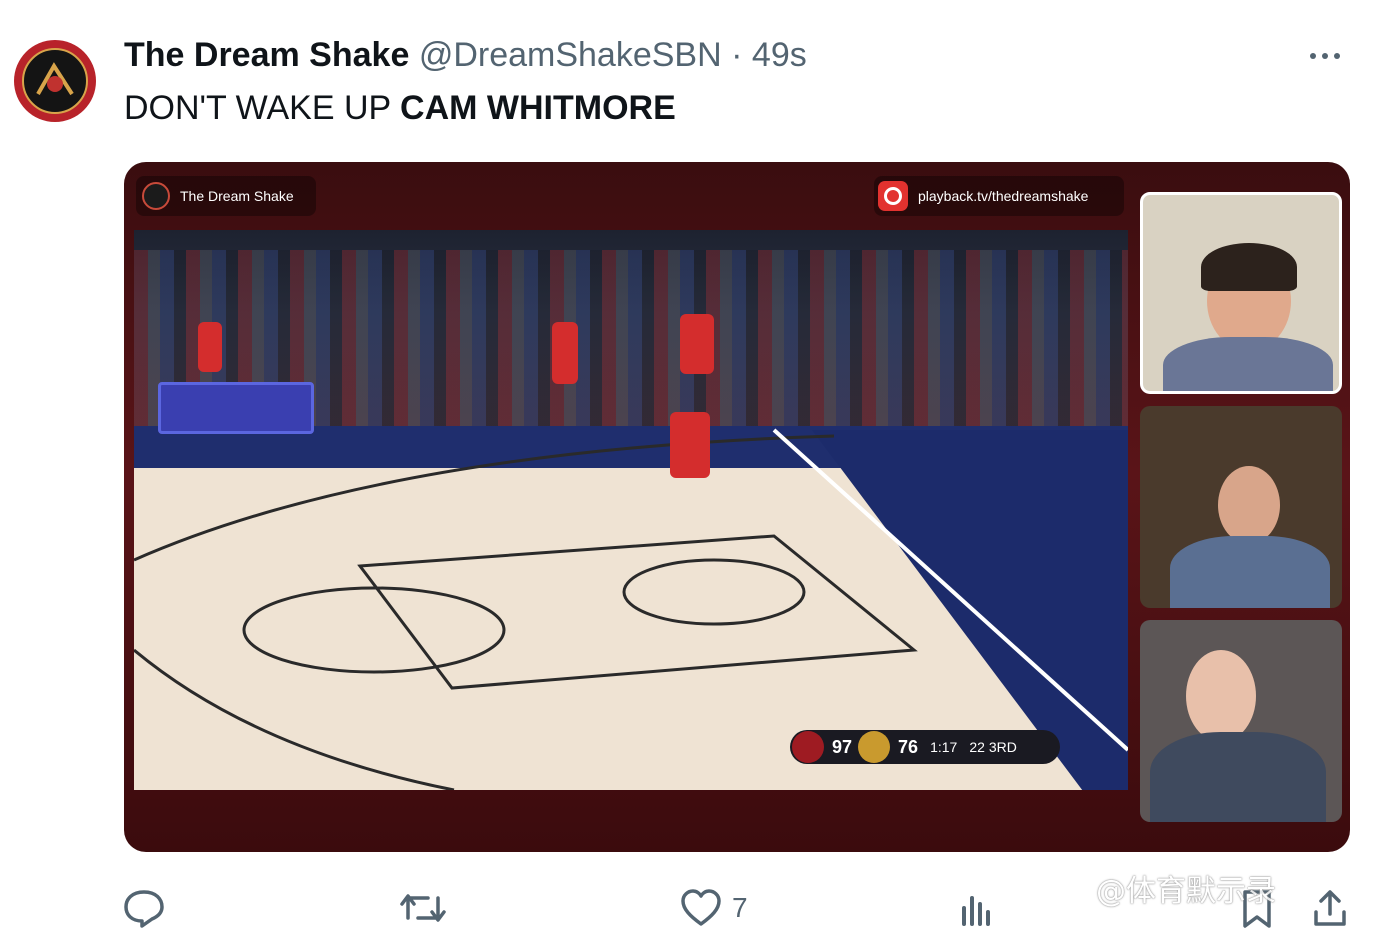 The image size is (1376, 936). I want to click on views-button, so click(978, 908).